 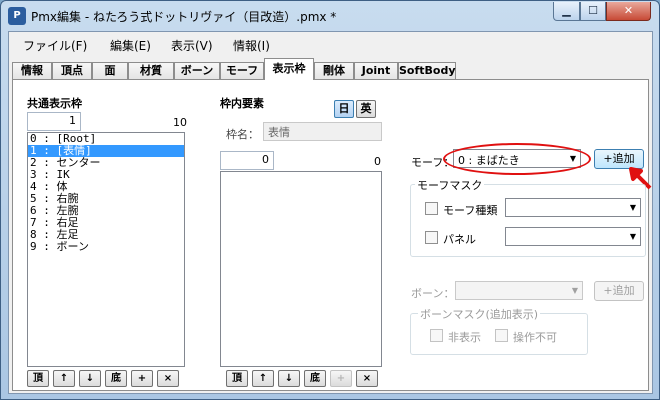 What do you see at coordinates (479, 314) in the screenshot?
I see `bone-mask-title: ボーンマスク(追加表示)` at bounding box center [479, 314].